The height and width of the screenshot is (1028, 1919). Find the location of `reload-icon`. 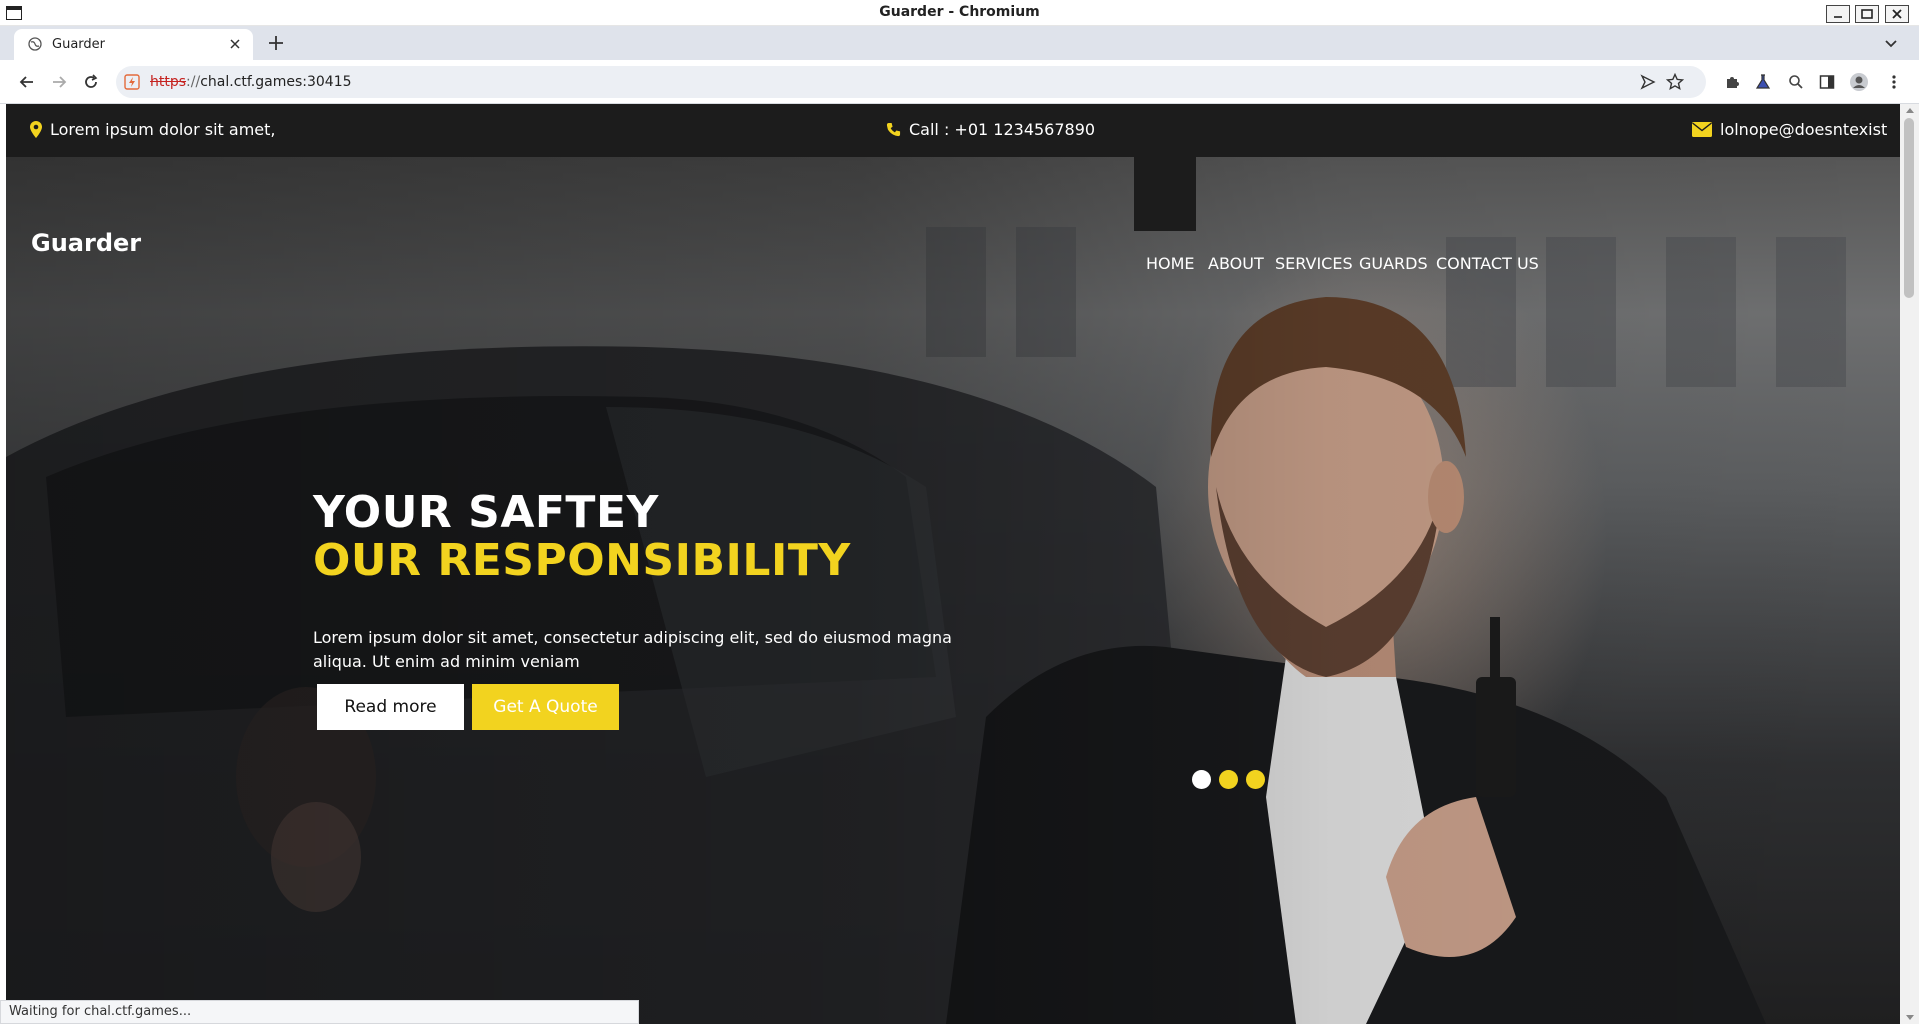

reload-icon is located at coordinates (91, 81).